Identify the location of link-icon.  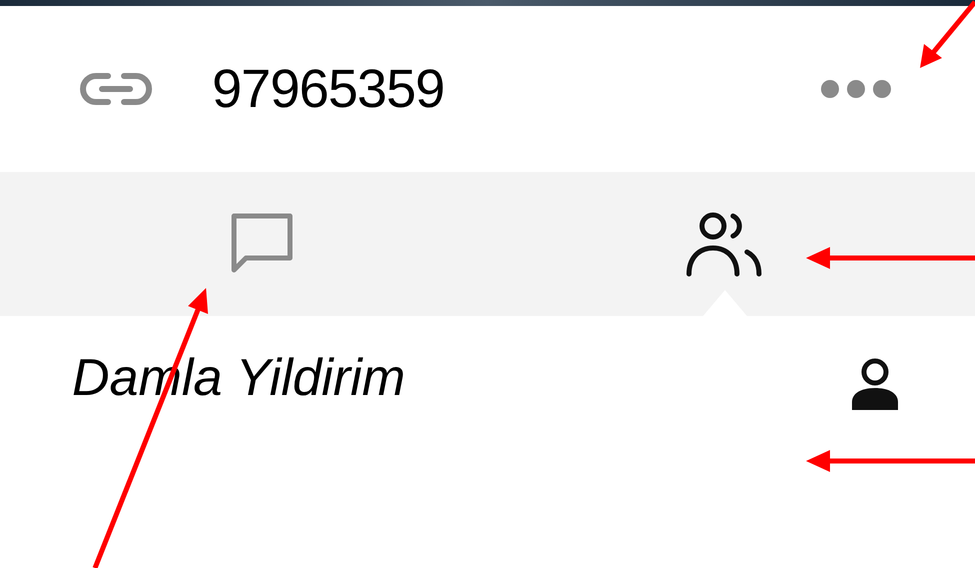
(116, 89).